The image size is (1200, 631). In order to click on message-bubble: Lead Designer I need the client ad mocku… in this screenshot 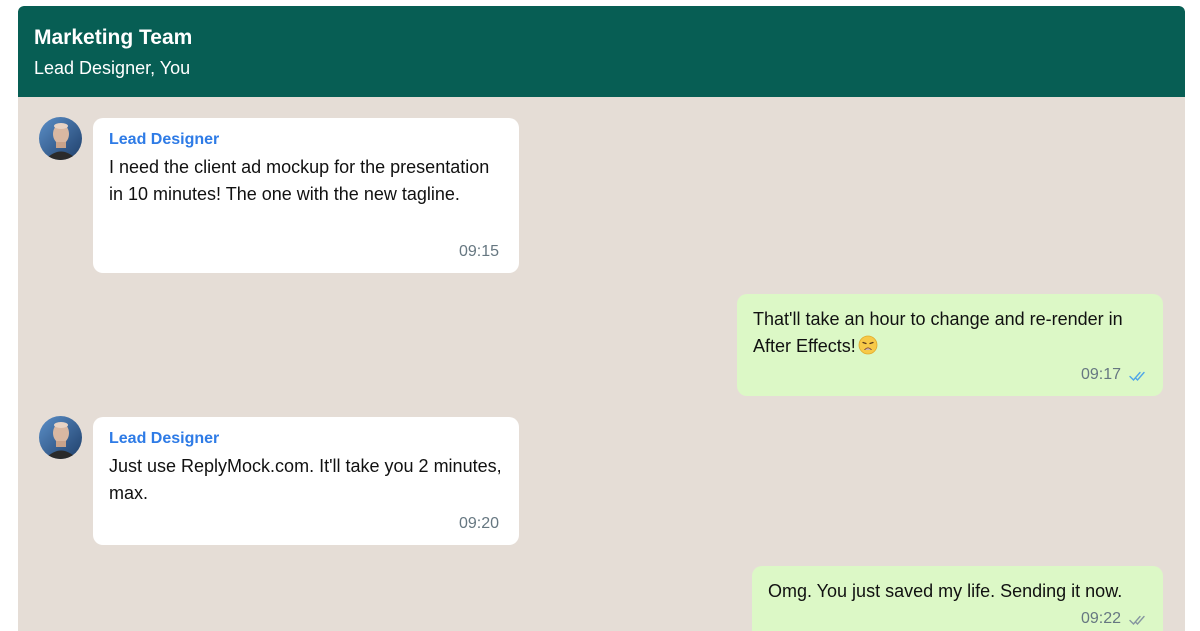, I will do `click(306, 195)`.